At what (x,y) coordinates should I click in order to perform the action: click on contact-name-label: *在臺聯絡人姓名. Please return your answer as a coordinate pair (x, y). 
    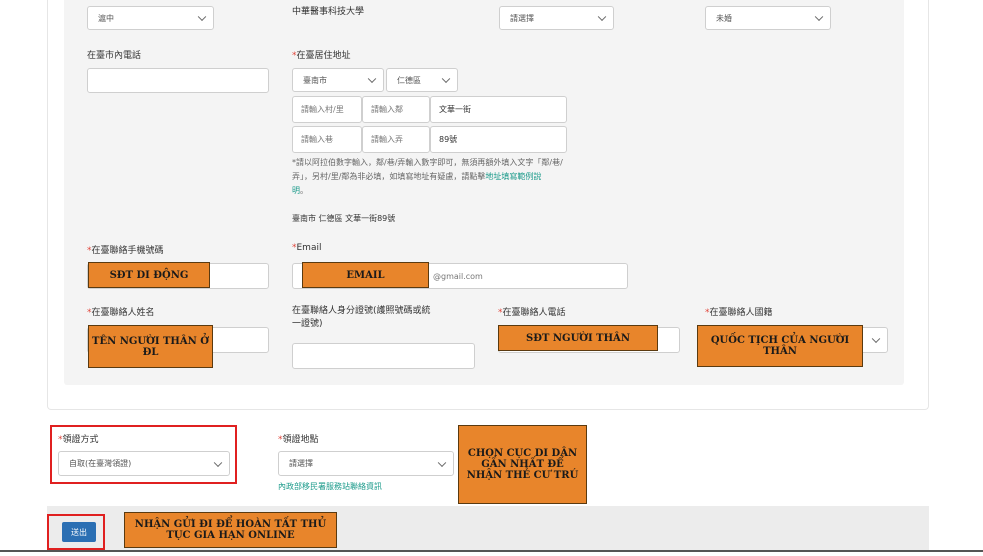
    Looking at the image, I should click on (121, 313).